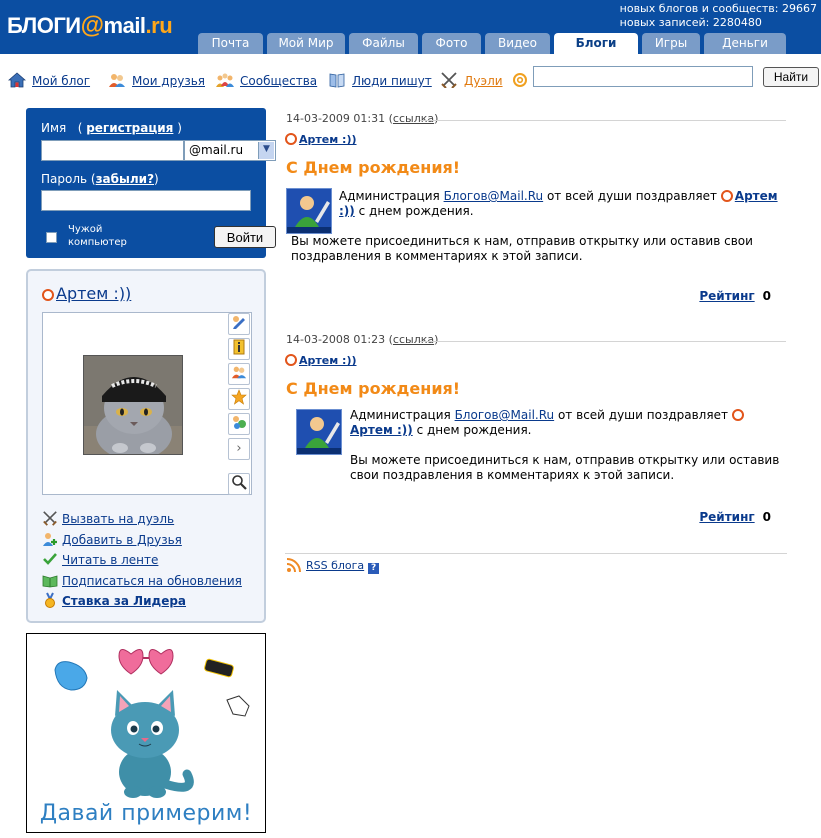  I want to click on tab-my-world: Мой Мир, so click(306, 43).